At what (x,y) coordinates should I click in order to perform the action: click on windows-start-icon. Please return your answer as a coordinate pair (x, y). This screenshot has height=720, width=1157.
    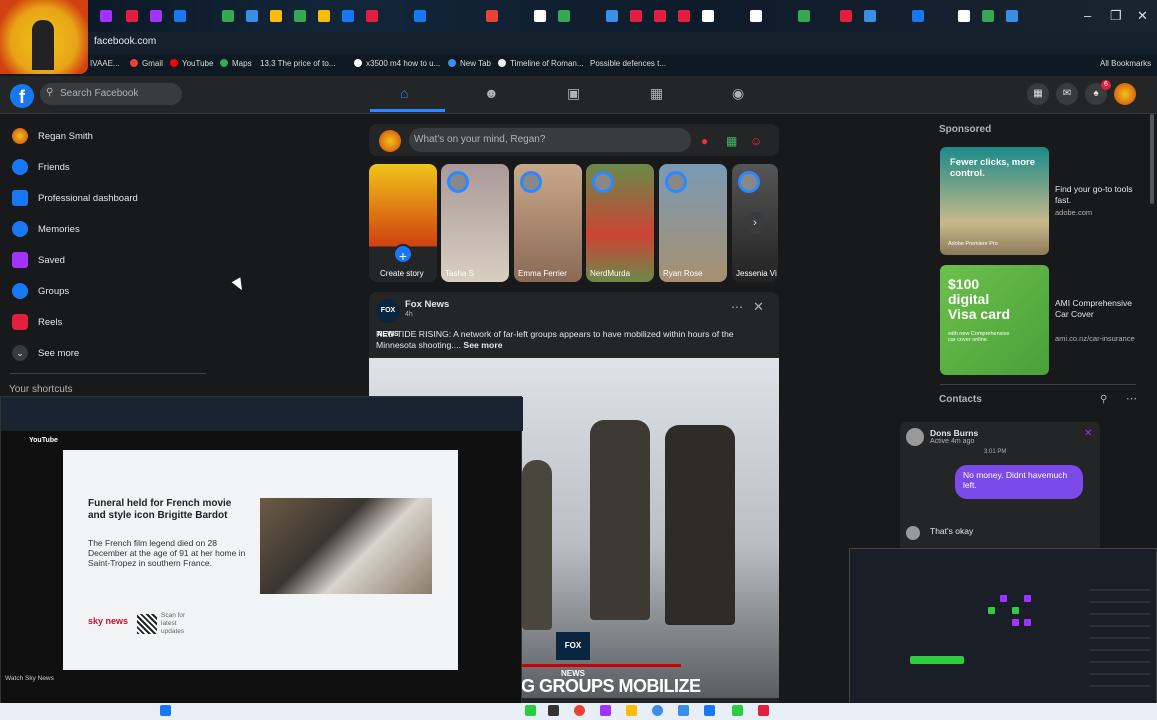
    Looking at the image, I should click on (165, 710).